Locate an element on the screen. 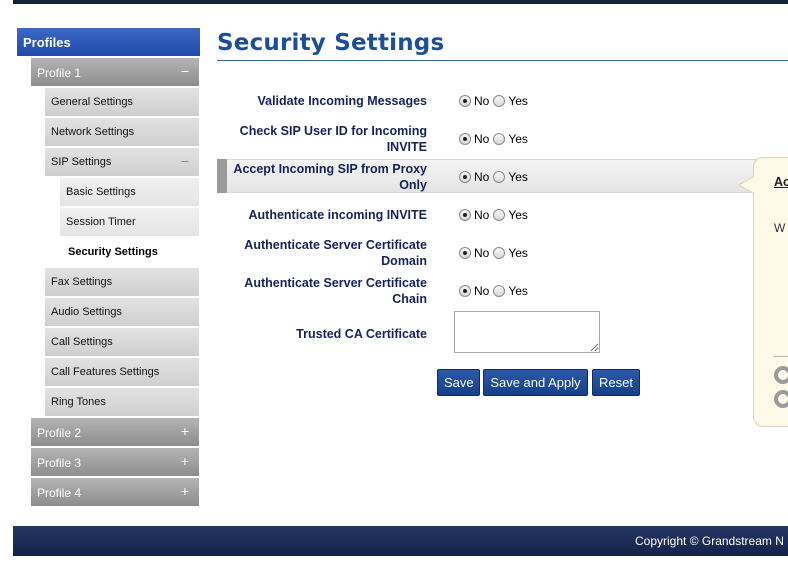 The image size is (788, 583). sidebar-item-audio-settings: Audio Settings is located at coordinates (122, 312).